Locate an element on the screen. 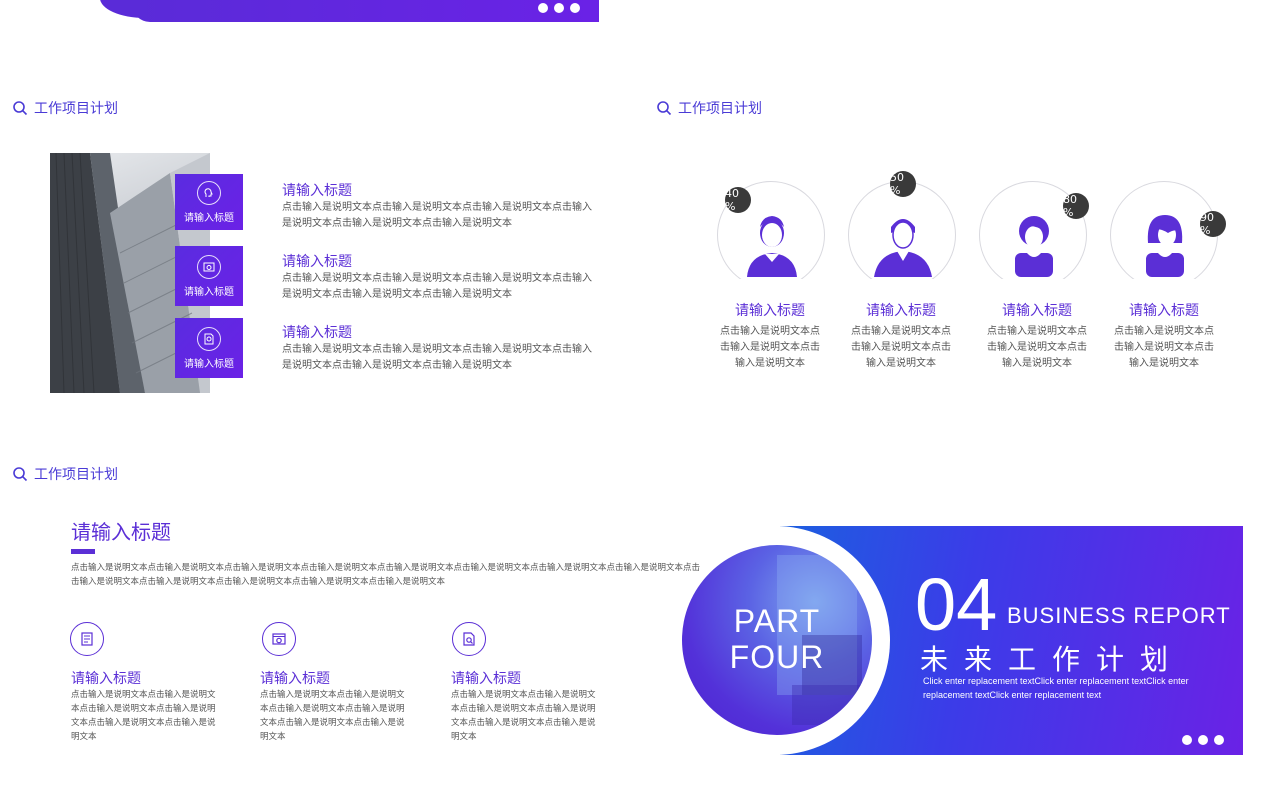 The width and height of the screenshot is (1280, 800). tile-3: 请输入标题 is located at coordinates (209, 348).